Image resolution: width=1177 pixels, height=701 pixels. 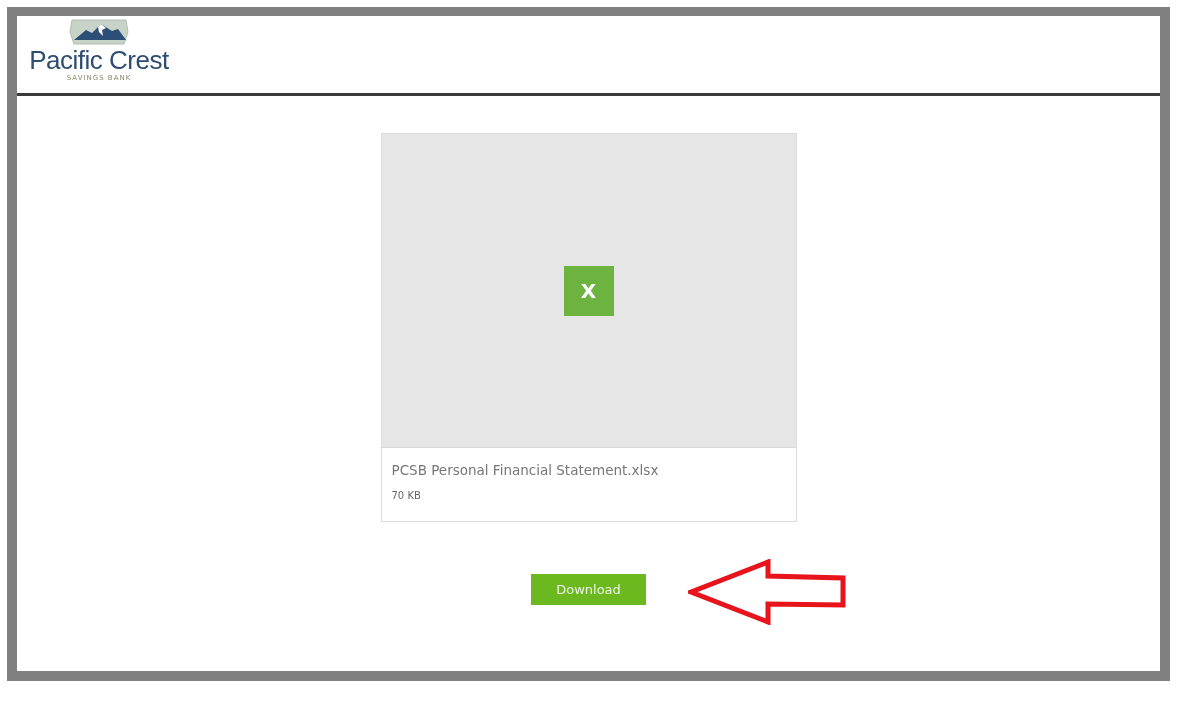 What do you see at coordinates (588, 290) in the screenshot?
I see `spreadsheet-file-icon: X` at bounding box center [588, 290].